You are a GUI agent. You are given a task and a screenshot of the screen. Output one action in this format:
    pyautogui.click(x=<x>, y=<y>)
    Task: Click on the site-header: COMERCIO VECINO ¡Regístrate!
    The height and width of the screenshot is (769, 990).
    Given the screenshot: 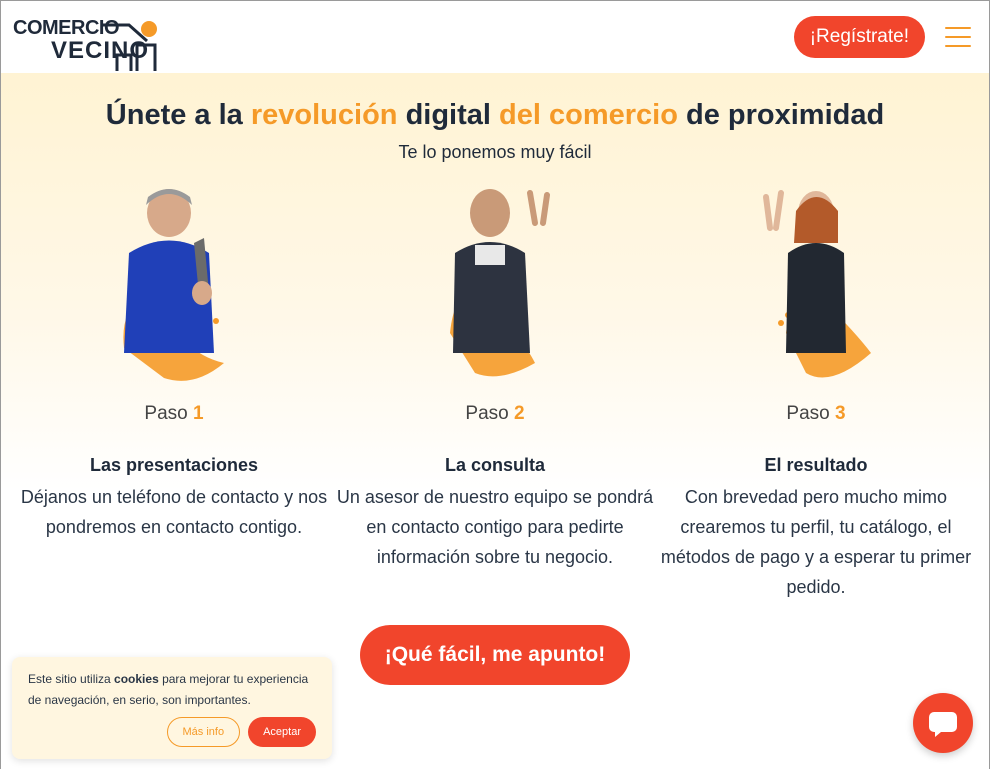 What is the action you would take?
    pyautogui.click(x=495, y=37)
    